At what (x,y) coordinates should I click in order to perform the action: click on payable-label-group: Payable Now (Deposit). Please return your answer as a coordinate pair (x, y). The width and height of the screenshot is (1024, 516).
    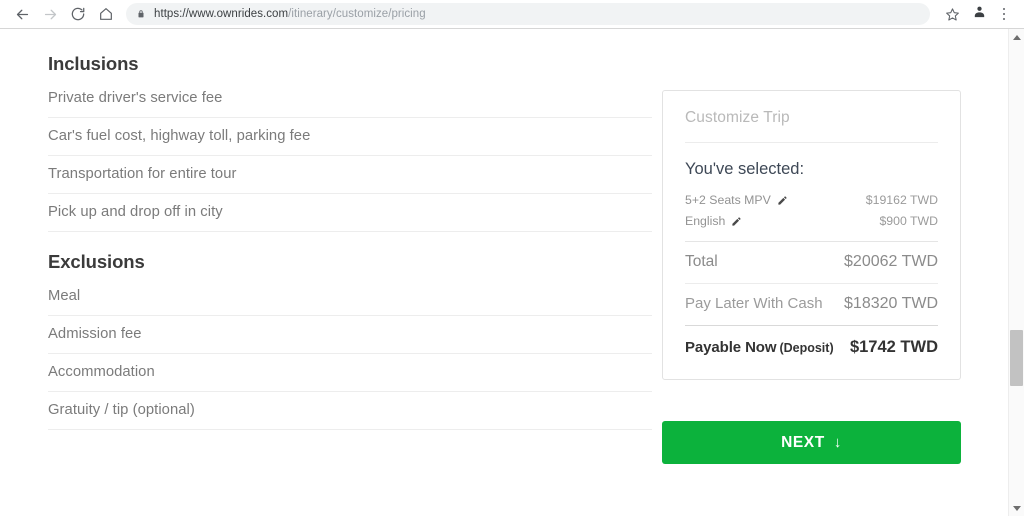
    Looking at the image, I should click on (759, 348).